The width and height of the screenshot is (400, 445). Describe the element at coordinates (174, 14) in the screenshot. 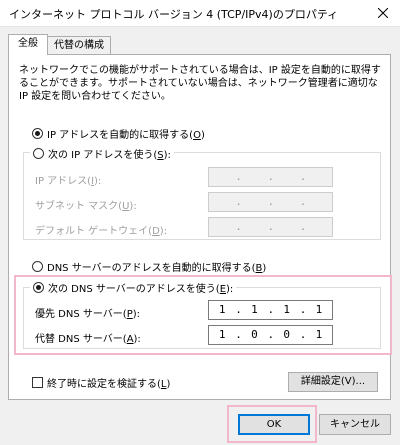

I see `window-title: インターネット プロトコル バージョン 4 (TCP/IPv4)のプロパティ` at that location.